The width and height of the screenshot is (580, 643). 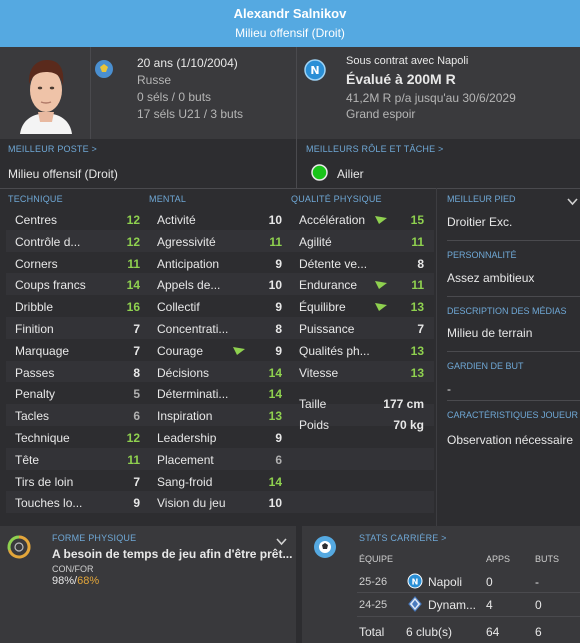 I want to click on attribute-name: Sang-froid, so click(x=185, y=481).